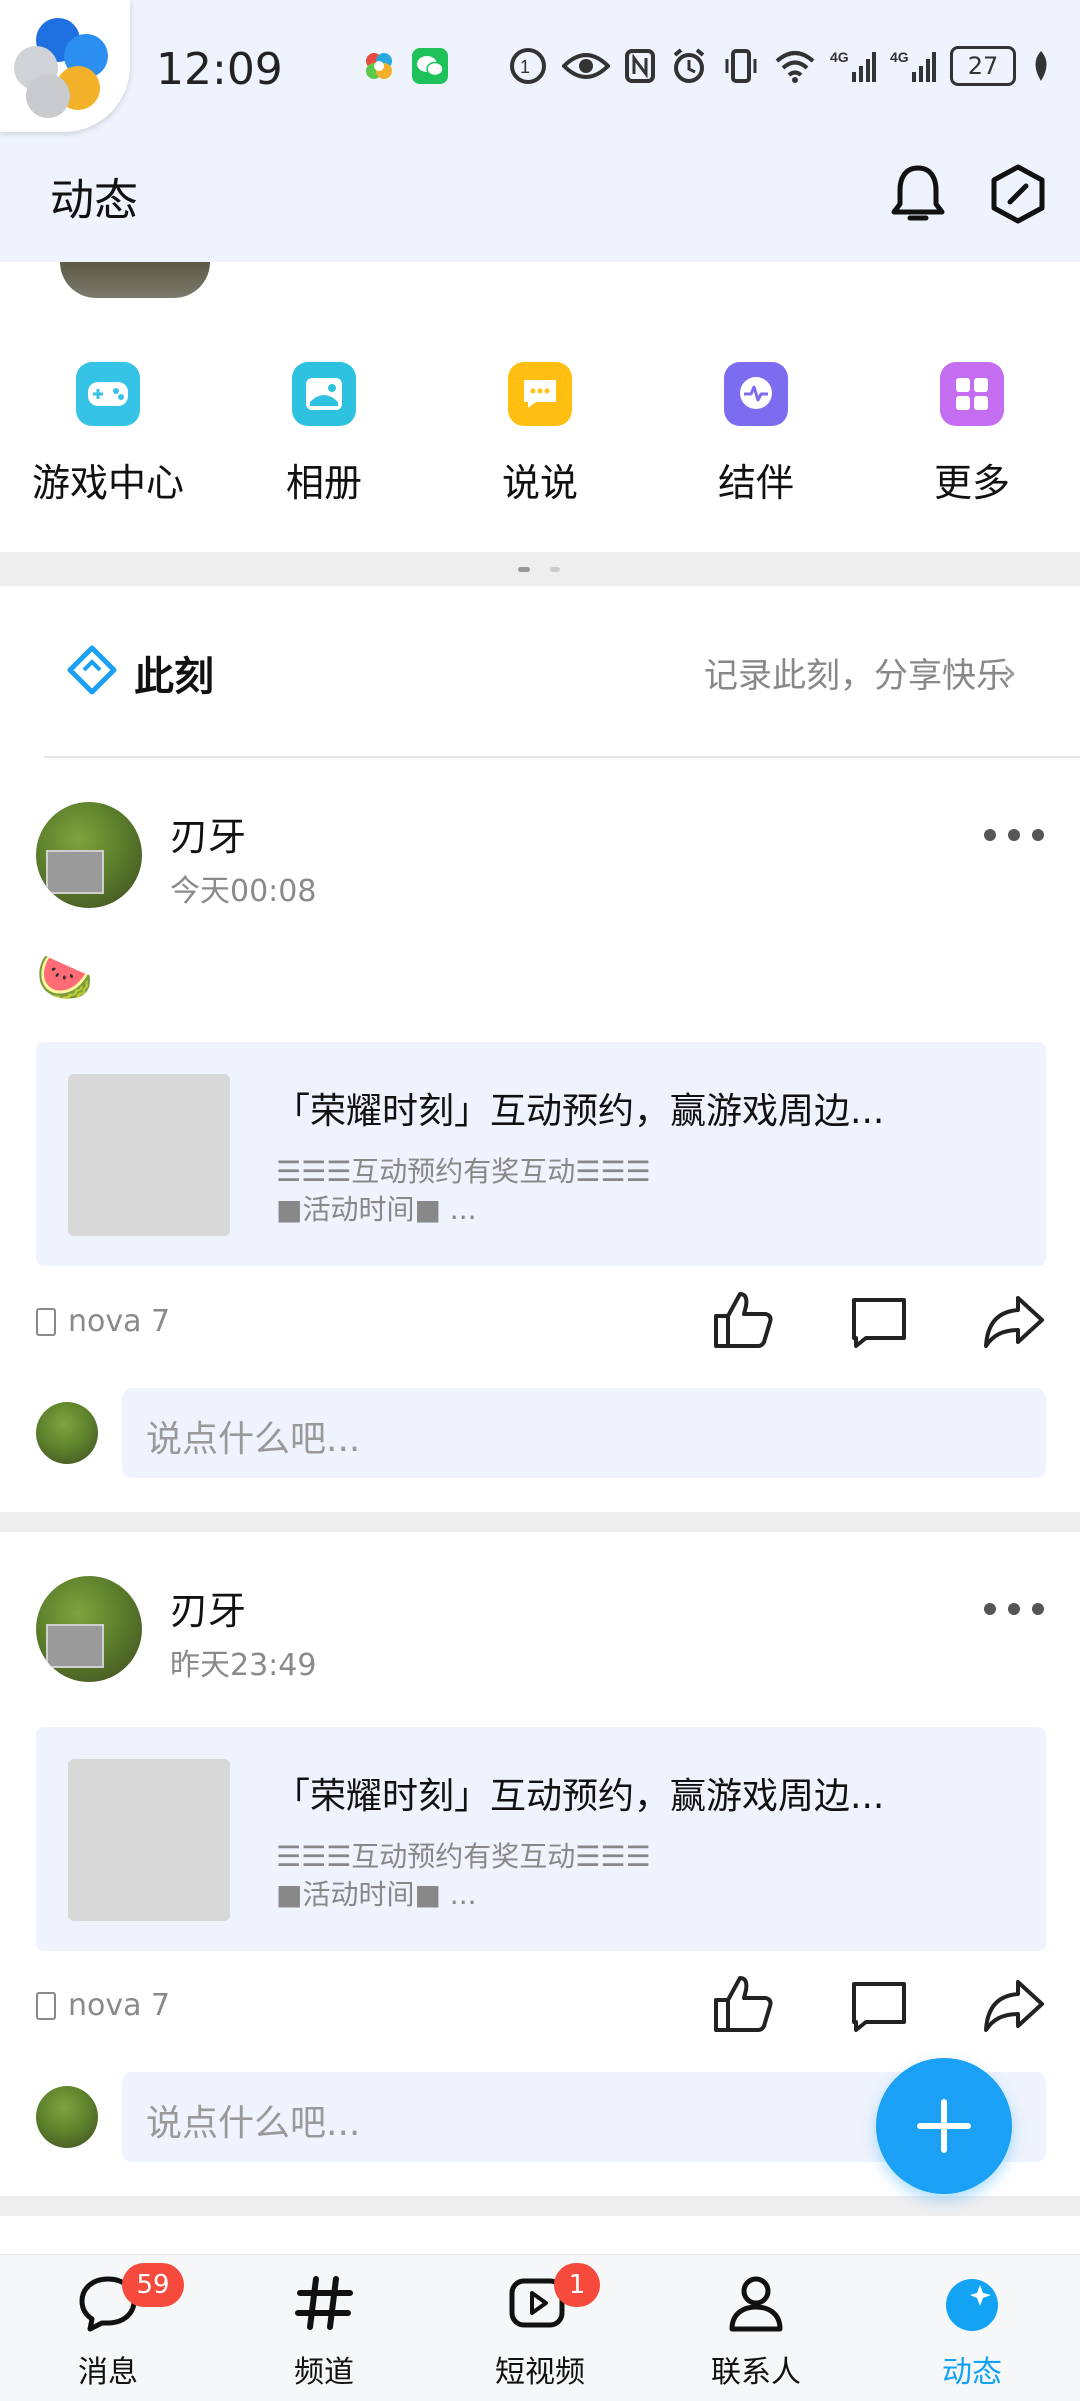 The image size is (1080, 2401). Describe the element at coordinates (430, 66) in the screenshot. I see `wechat-icon` at that location.